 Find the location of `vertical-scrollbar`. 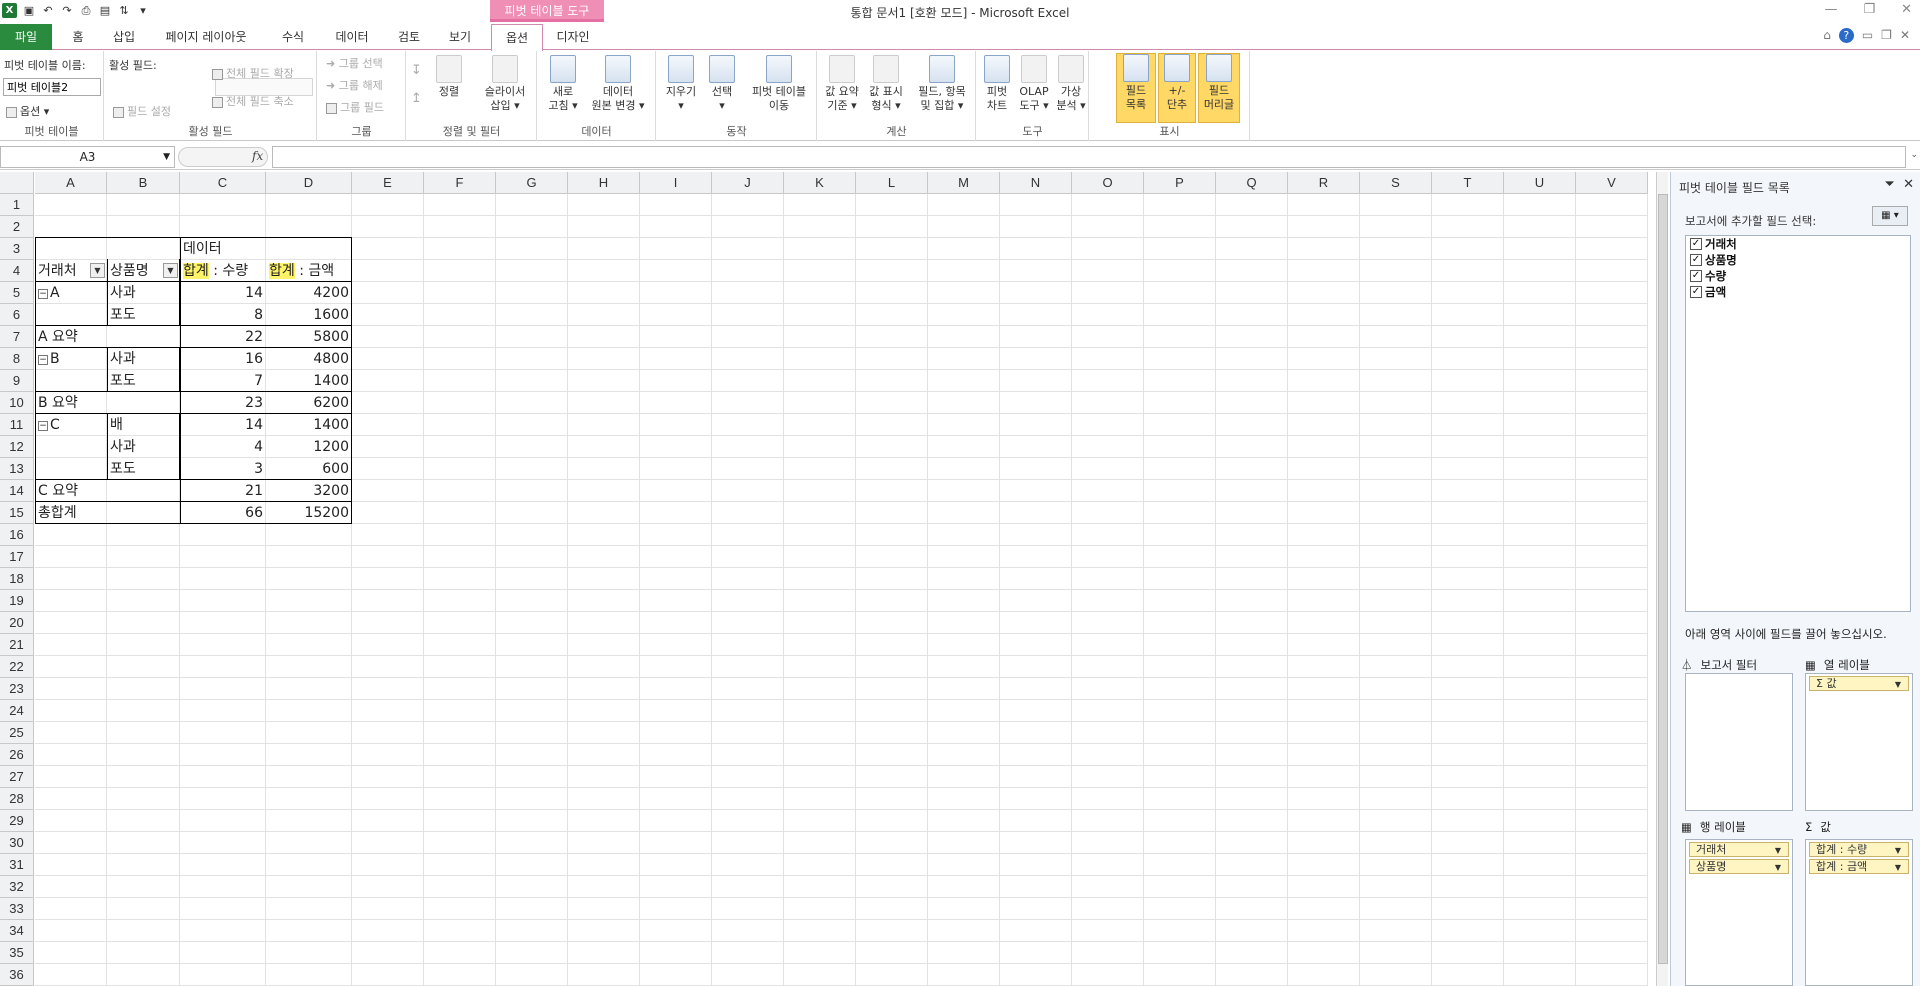

vertical-scrollbar is located at coordinates (1662, 579).